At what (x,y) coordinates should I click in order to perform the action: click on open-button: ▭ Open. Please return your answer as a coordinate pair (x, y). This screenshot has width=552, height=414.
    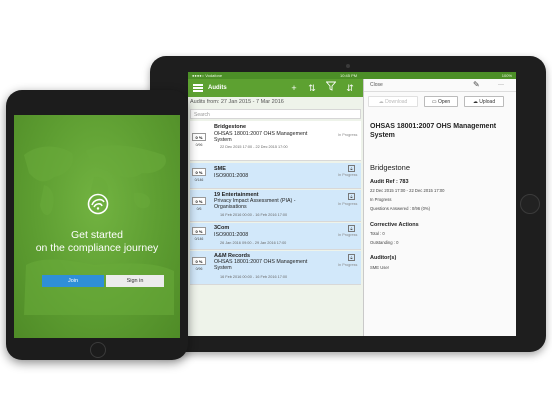
    Looking at the image, I should click on (441, 101).